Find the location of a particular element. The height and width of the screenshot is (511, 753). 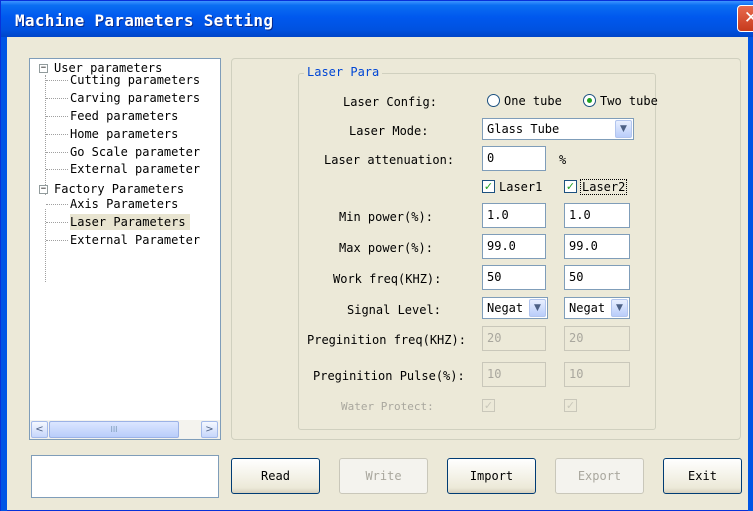

laser2-work-freq-input: 50 is located at coordinates (597, 277).